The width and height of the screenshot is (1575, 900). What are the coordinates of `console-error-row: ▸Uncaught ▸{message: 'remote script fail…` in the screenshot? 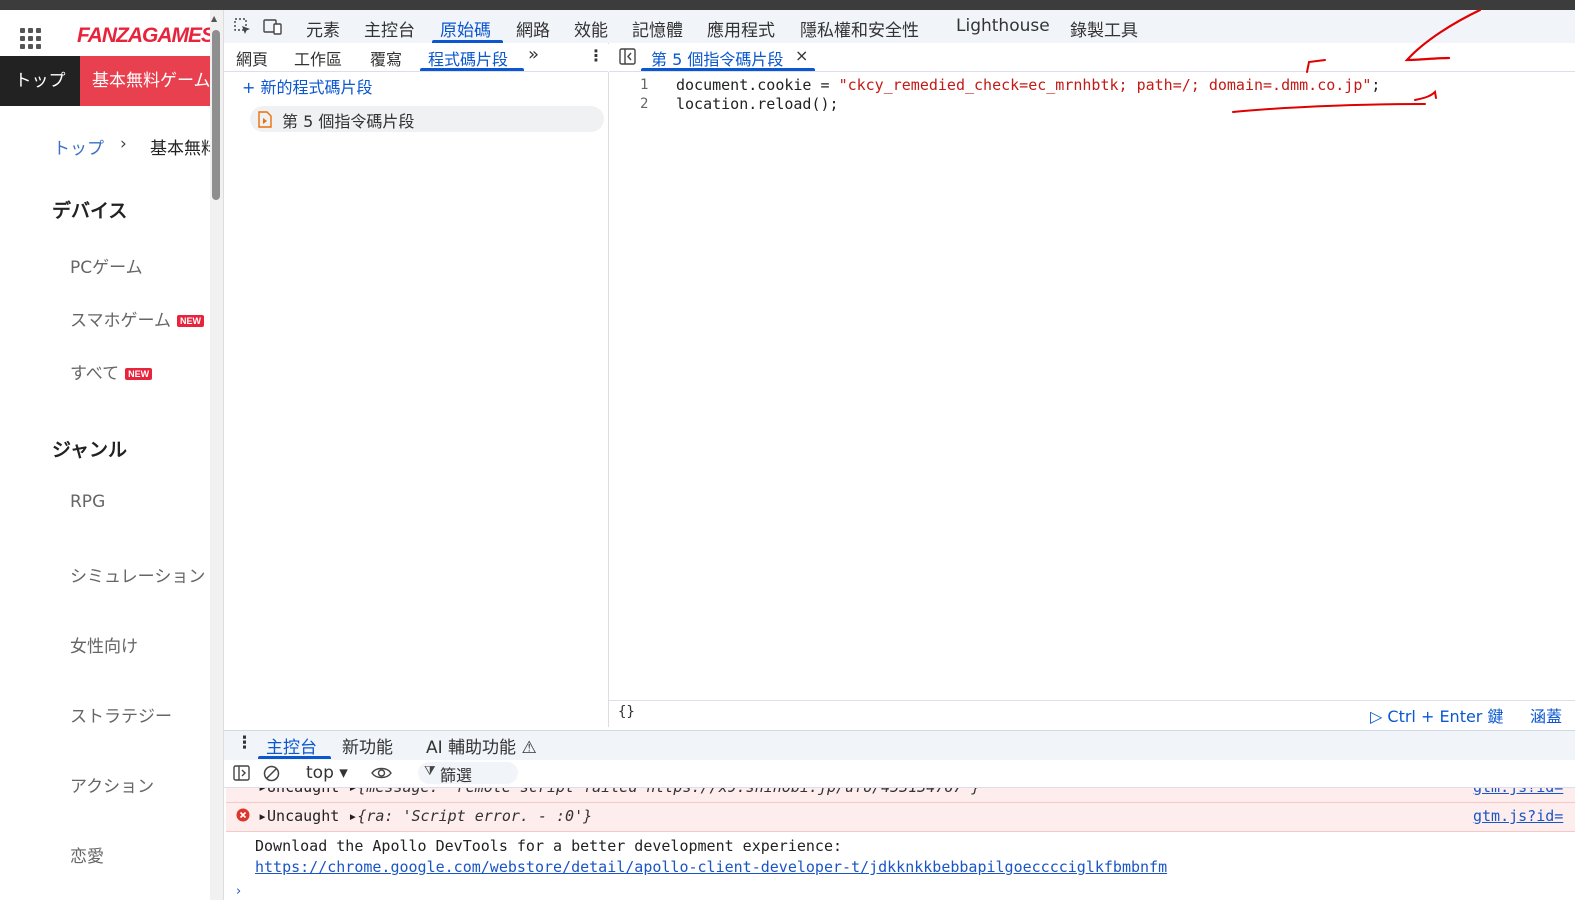 It's located at (900, 795).